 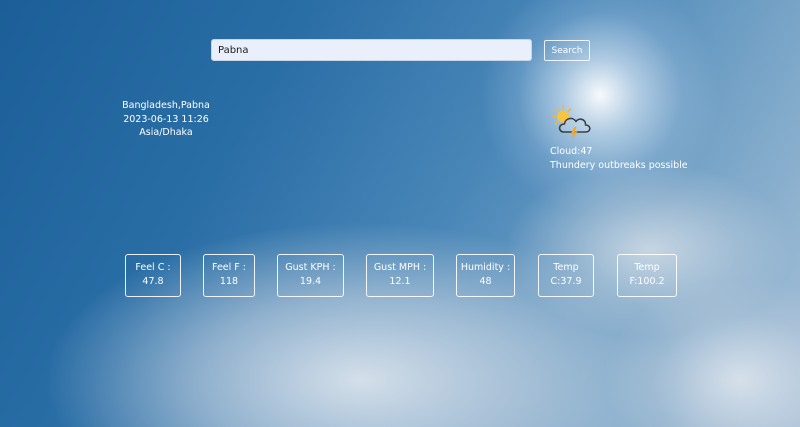 I want to click on thunder-sun-cloud-icon, so click(x=571, y=122).